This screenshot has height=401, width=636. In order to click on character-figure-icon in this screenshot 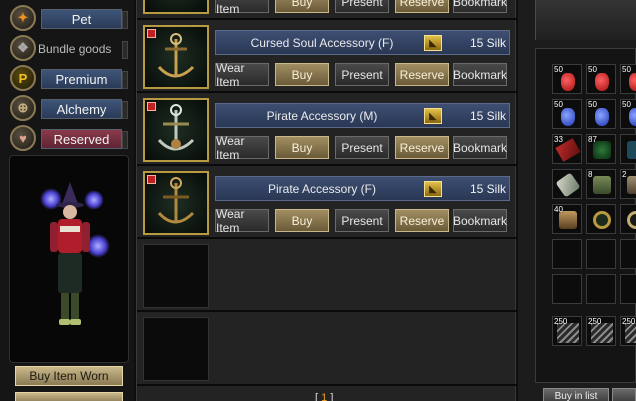, I will do `click(70, 253)`.